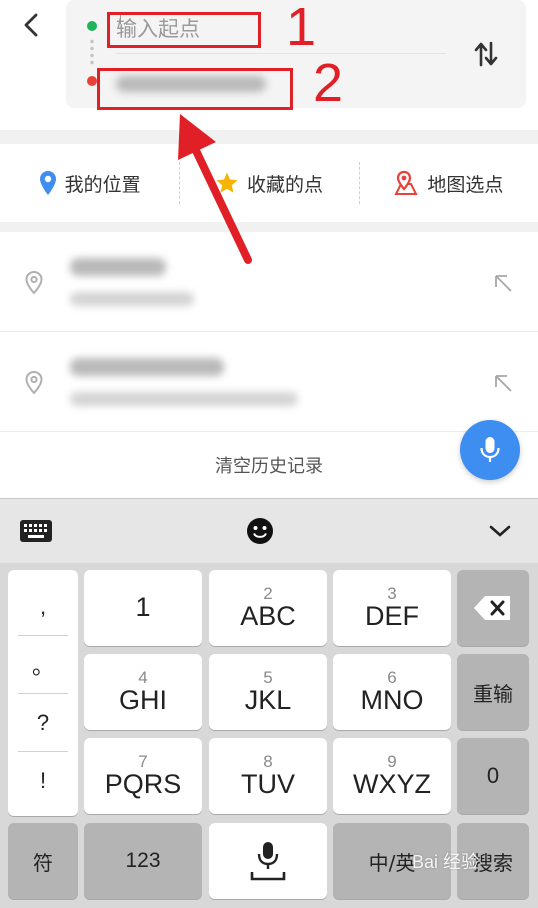 The image size is (538, 908). What do you see at coordinates (465, 184) in the screenshot?
I see `map-select-label: 地图选点` at bounding box center [465, 184].